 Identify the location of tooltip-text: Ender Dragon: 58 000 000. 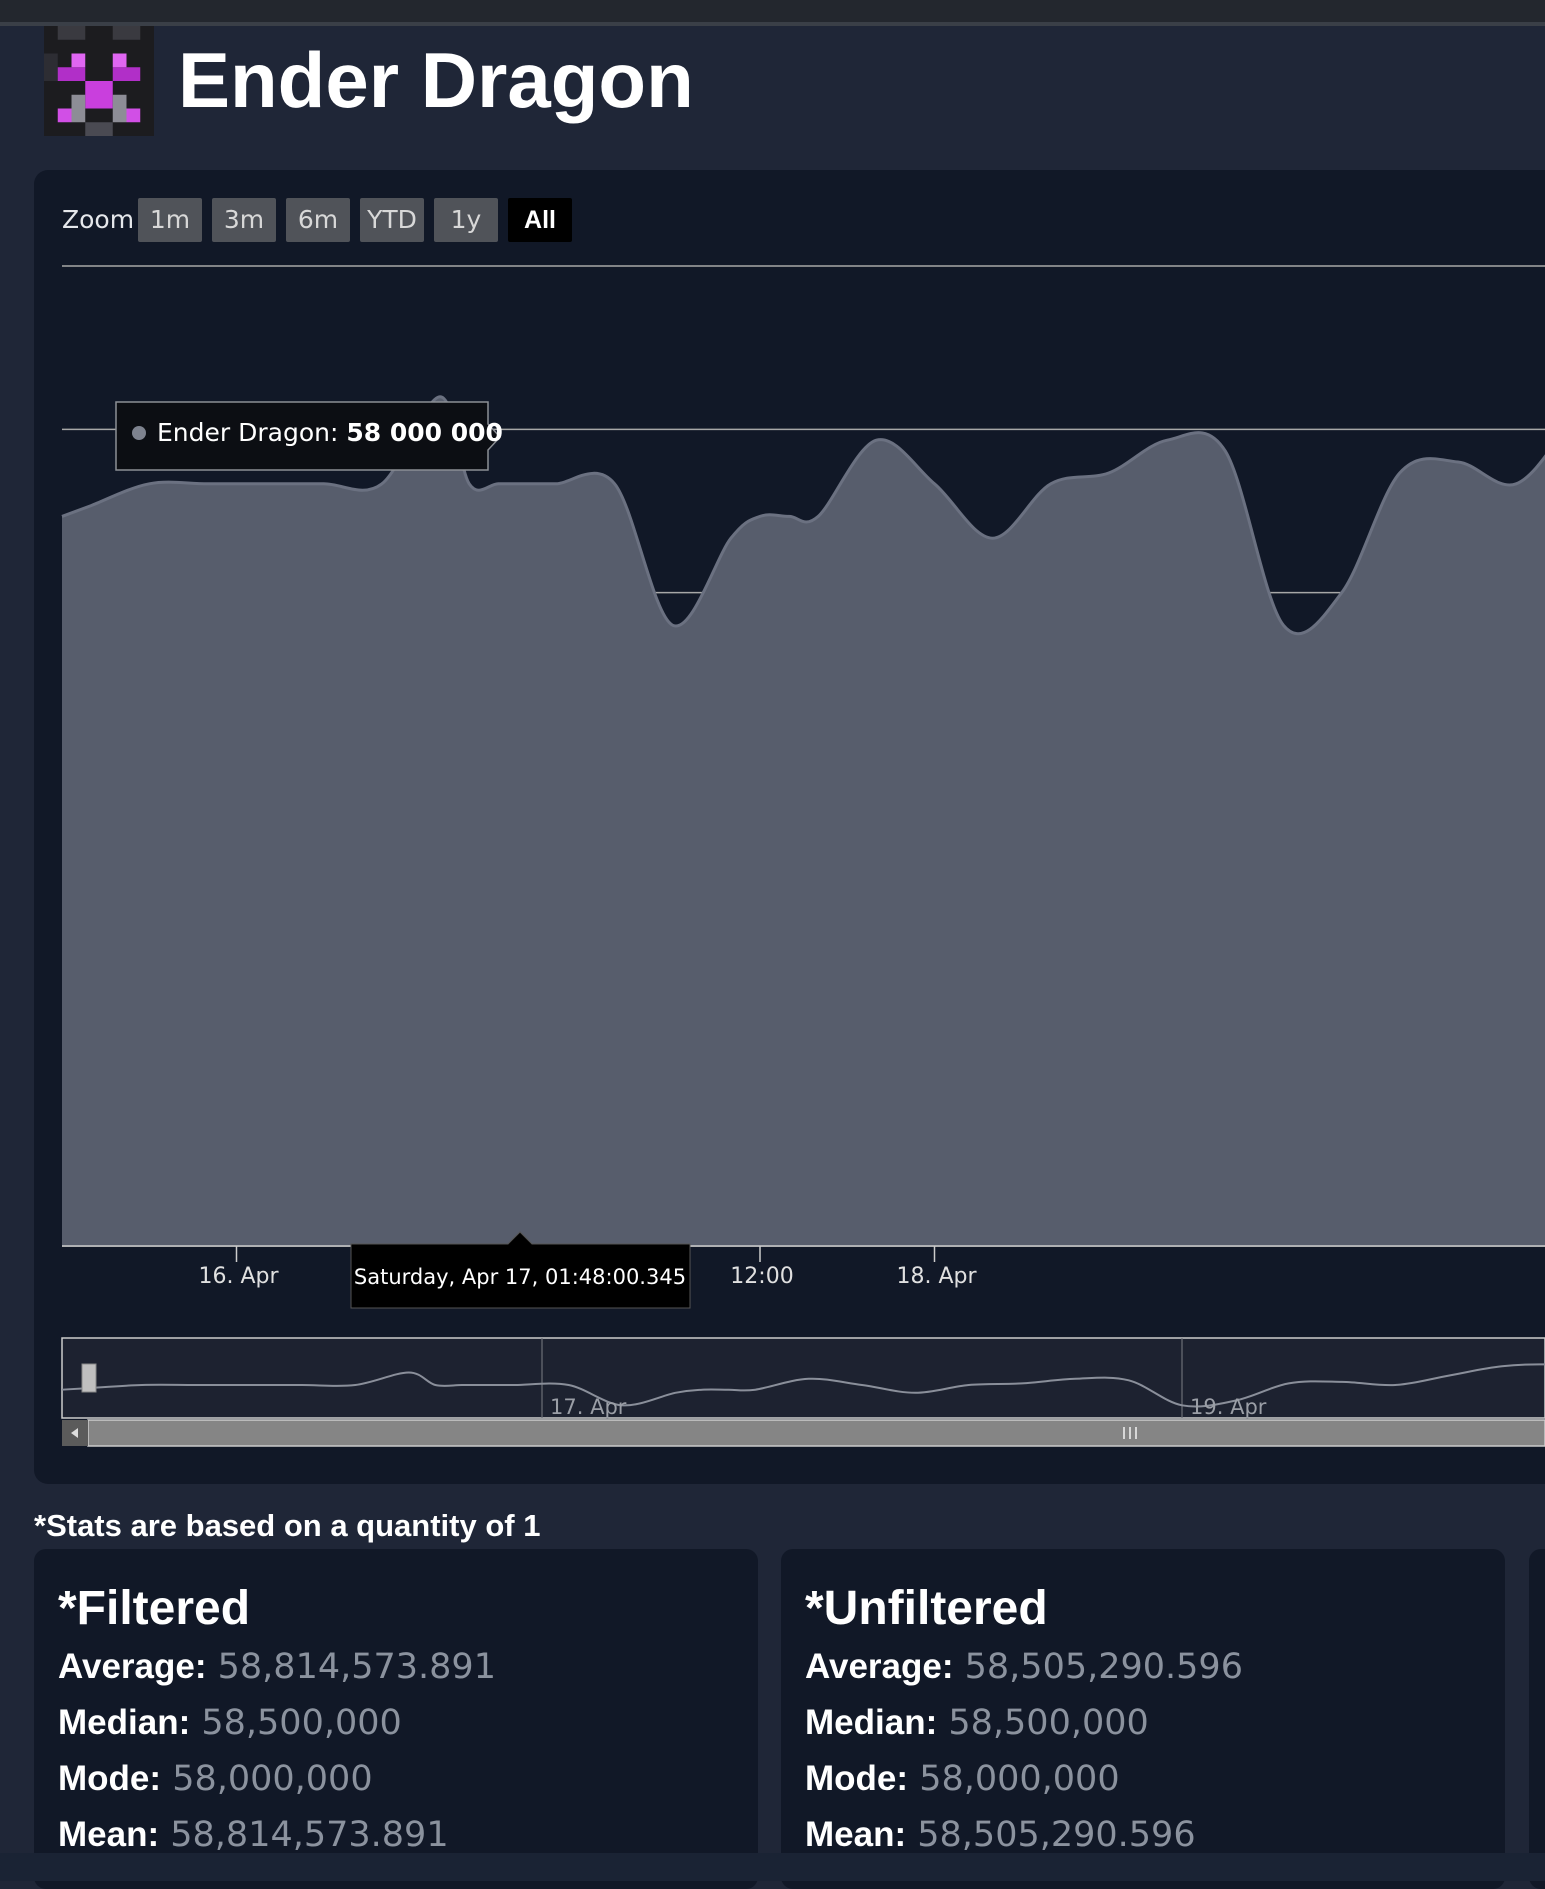
(330, 432).